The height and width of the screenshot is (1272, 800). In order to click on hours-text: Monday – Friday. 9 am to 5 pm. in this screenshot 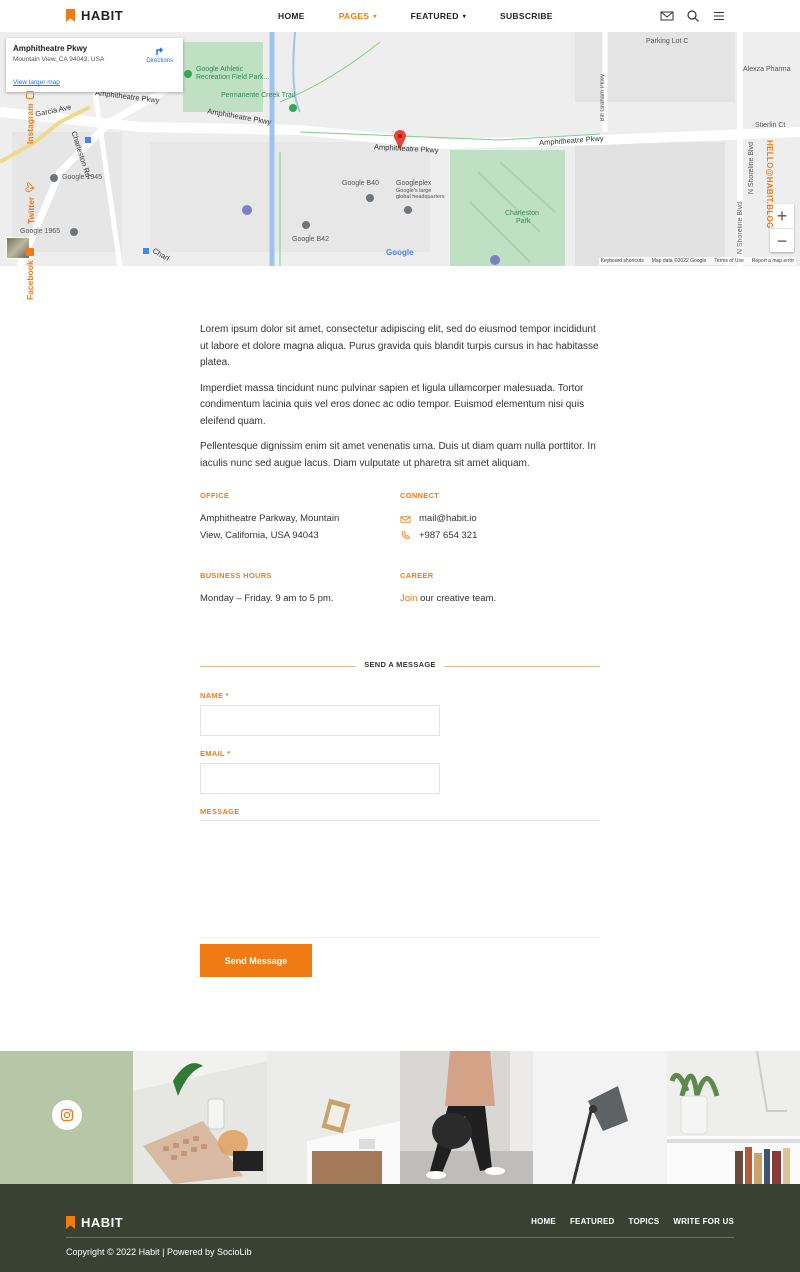, I will do `click(267, 598)`.